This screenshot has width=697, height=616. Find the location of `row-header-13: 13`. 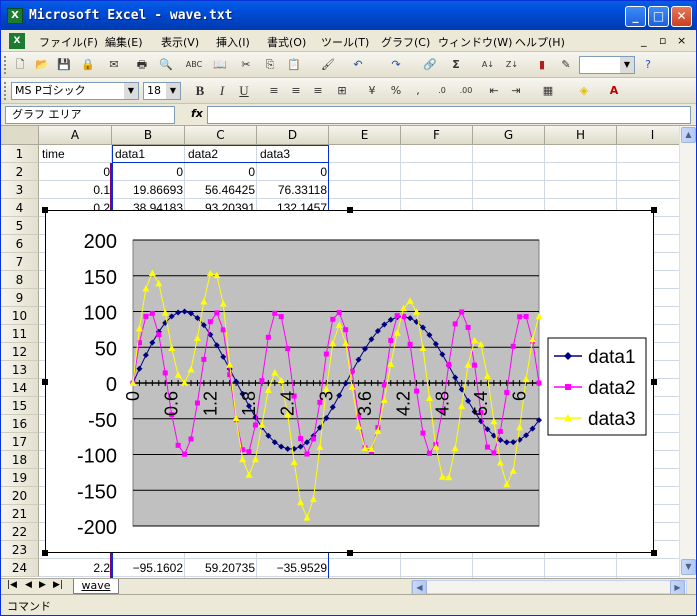

row-header-13: 13 is located at coordinates (20, 370).